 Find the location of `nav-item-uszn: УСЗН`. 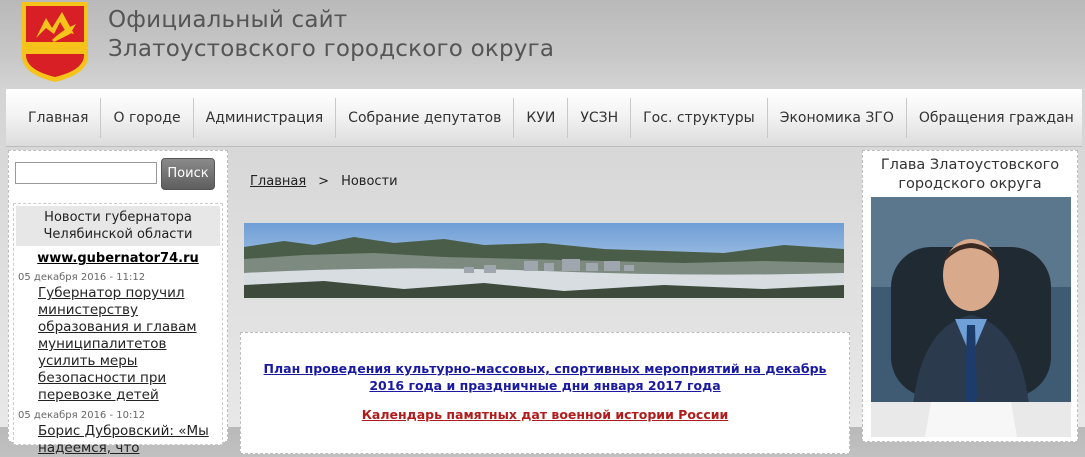

nav-item-uszn: УСЗН is located at coordinates (600, 118).